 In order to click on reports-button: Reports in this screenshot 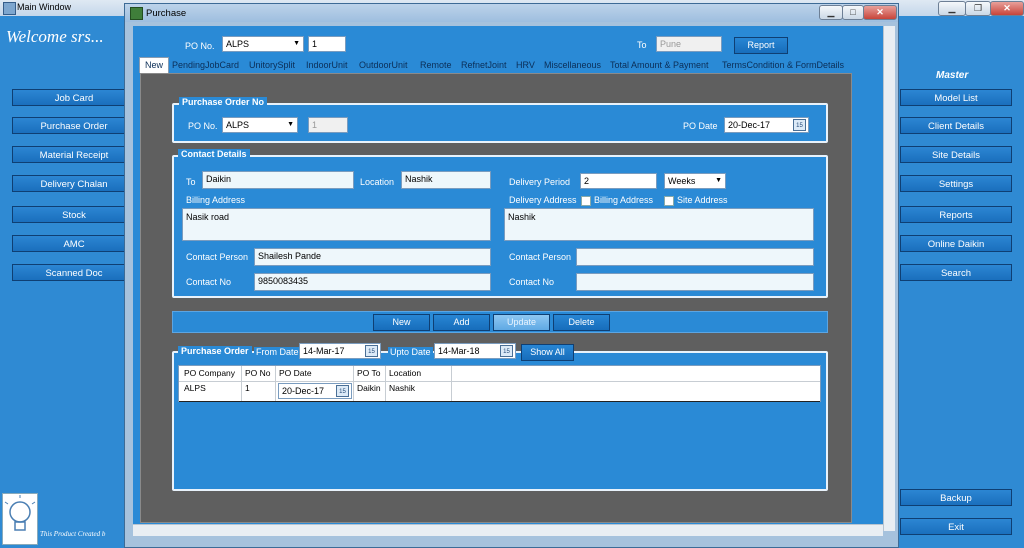, I will do `click(956, 214)`.